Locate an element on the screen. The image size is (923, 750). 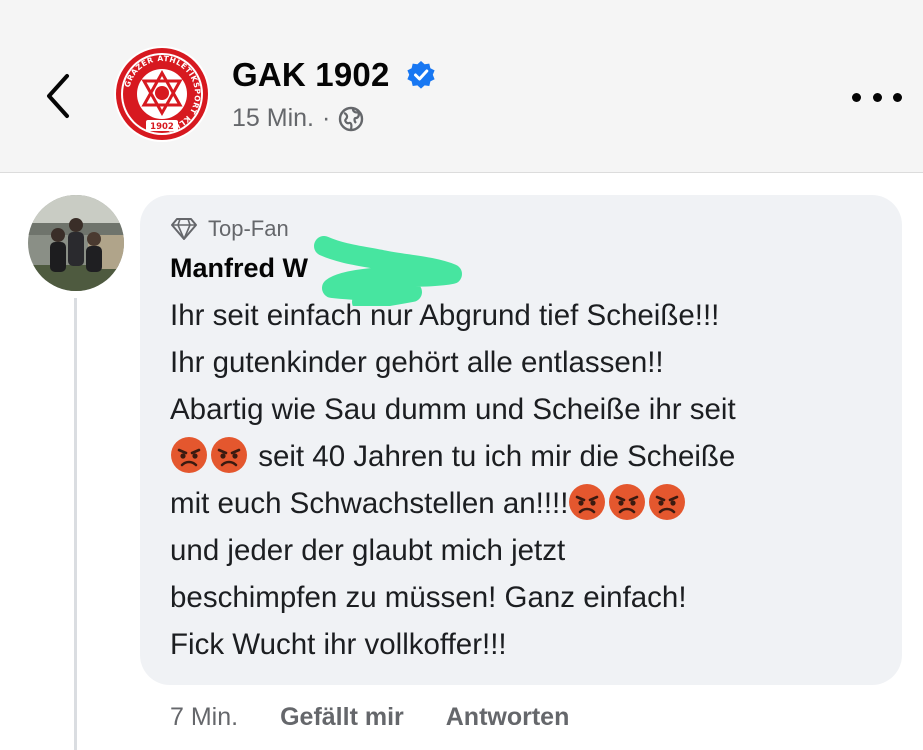
page-logo: GRAZER ATHLETIKSPORT KLUB 1902 is located at coordinates (162, 94).